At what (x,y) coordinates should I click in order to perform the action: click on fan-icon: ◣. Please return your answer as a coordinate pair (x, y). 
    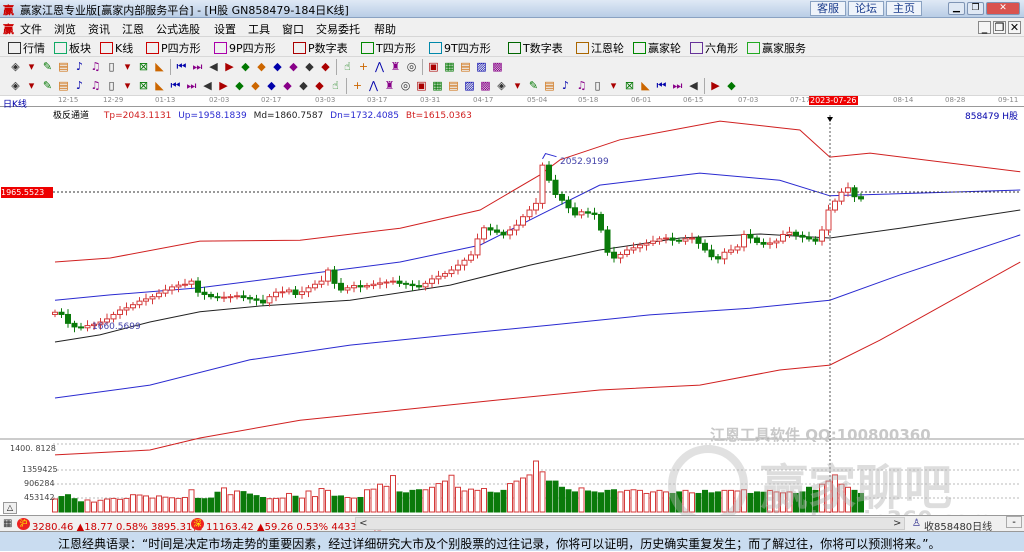
    Looking at the image, I should click on (159, 66).